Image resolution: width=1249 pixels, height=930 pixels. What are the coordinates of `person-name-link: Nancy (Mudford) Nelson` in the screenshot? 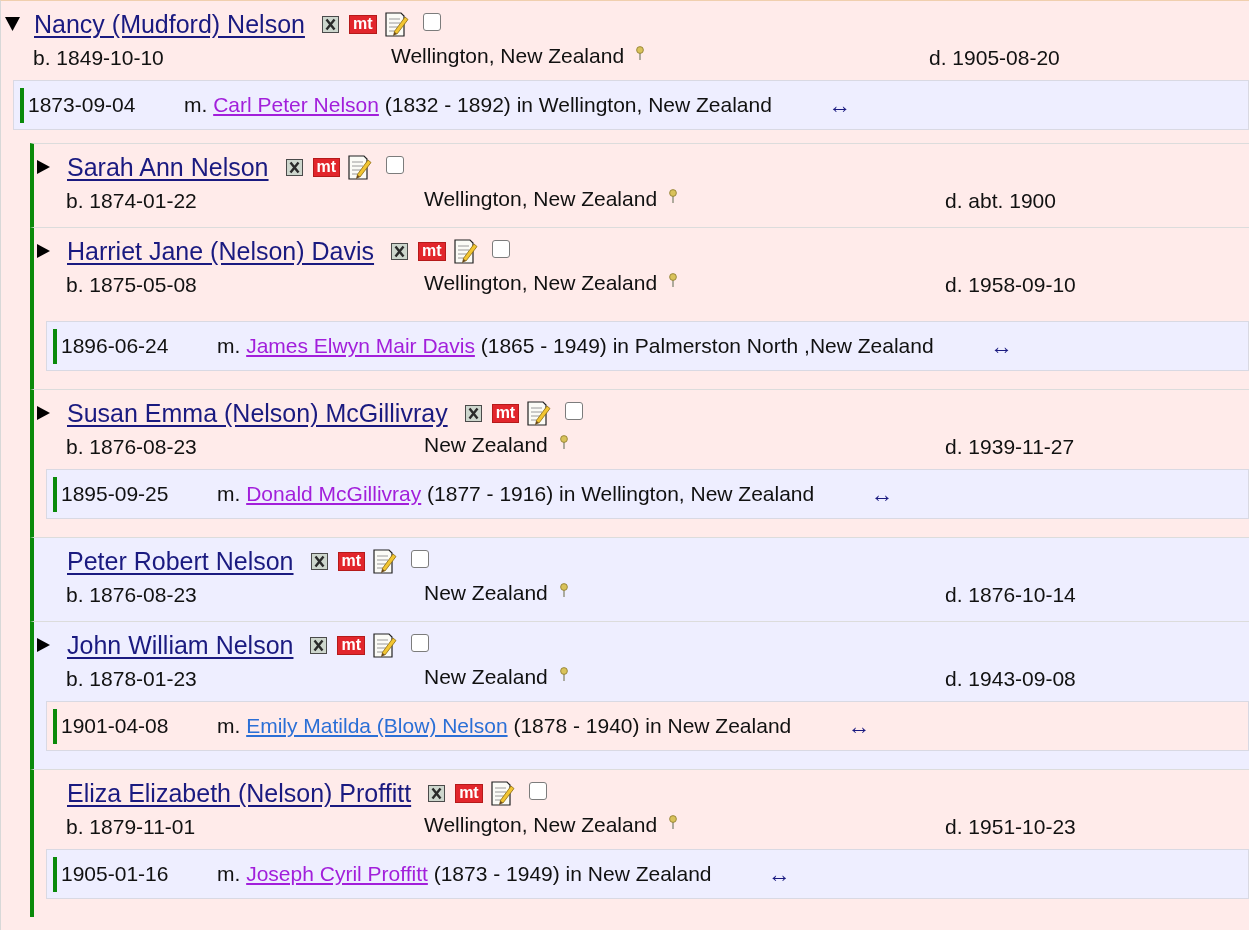 It's located at (169, 24).